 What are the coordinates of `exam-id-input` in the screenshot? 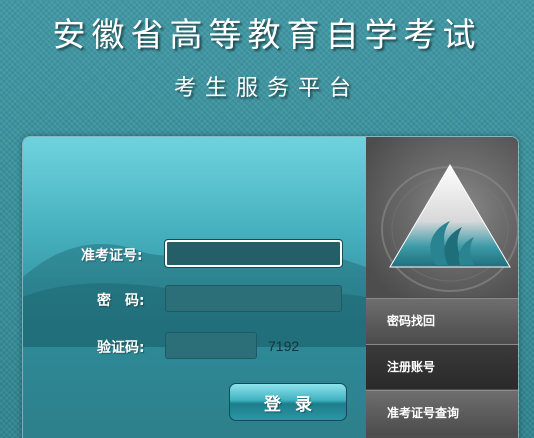 It's located at (253, 253).